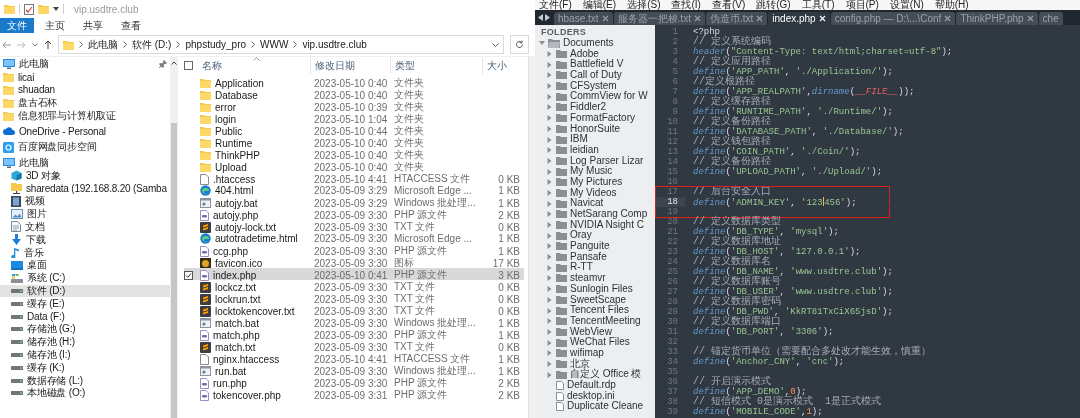 The width and height of the screenshot is (1080, 418). Describe the element at coordinates (595, 54) in the screenshot. I see `tree-item: Adobe` at that location.